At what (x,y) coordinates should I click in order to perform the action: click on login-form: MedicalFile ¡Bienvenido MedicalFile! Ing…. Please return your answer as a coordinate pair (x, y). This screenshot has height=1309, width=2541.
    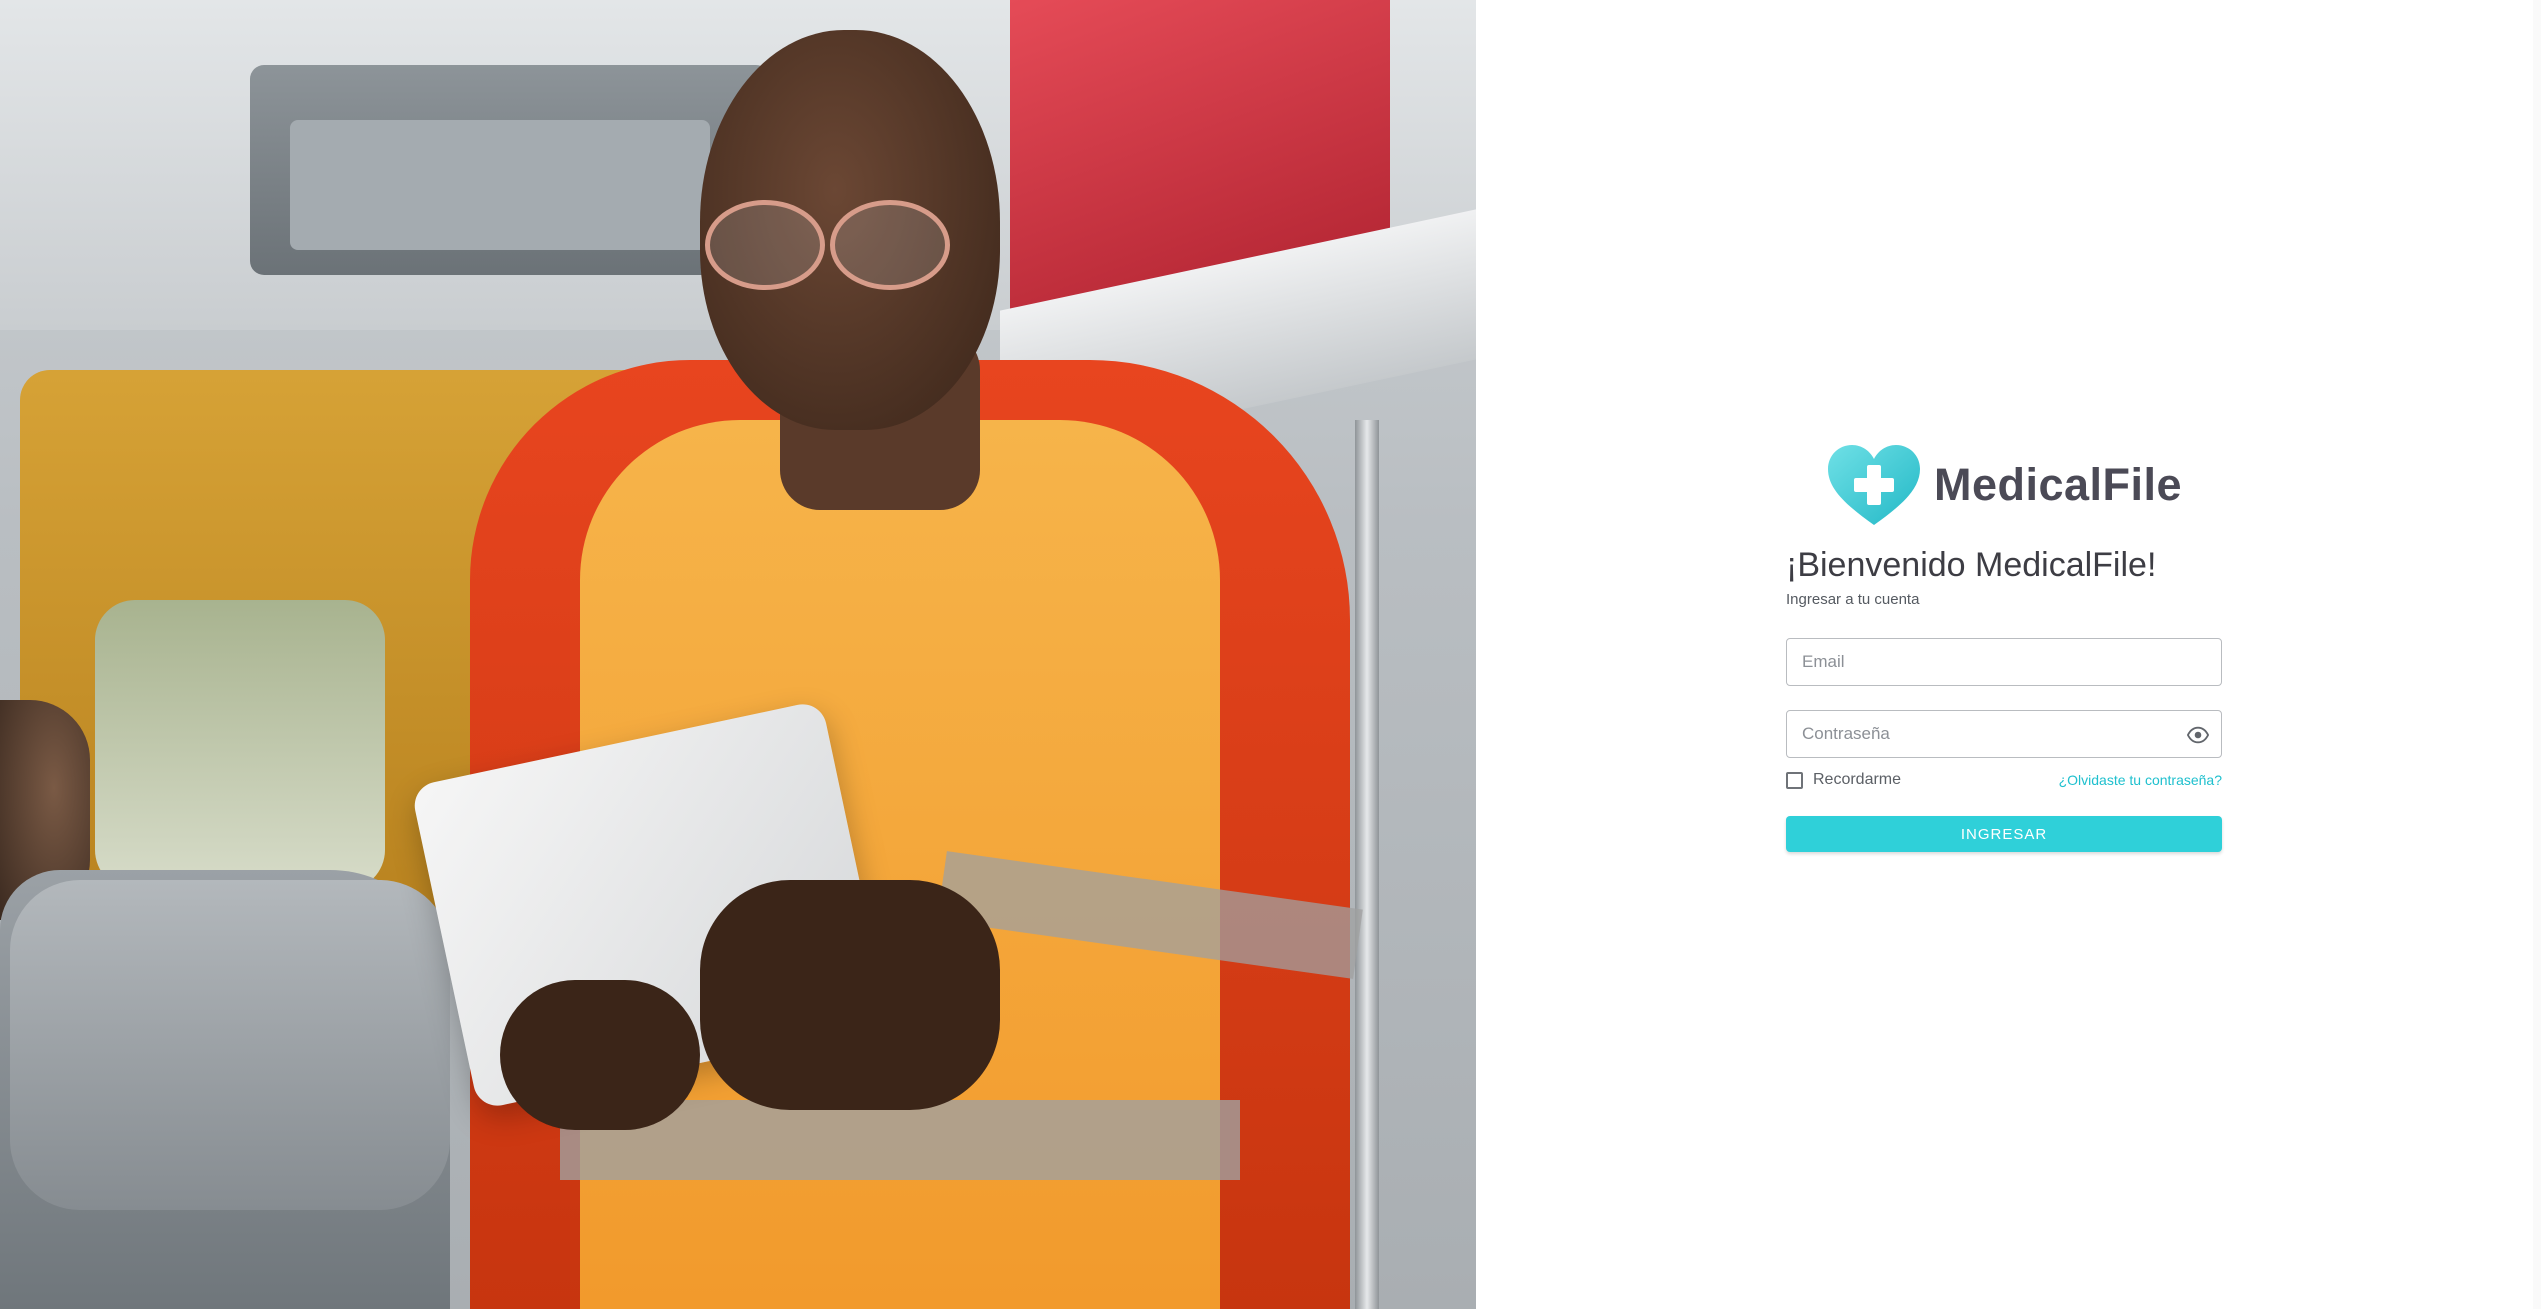
    Looking at the image, I should click on (2004, 647).